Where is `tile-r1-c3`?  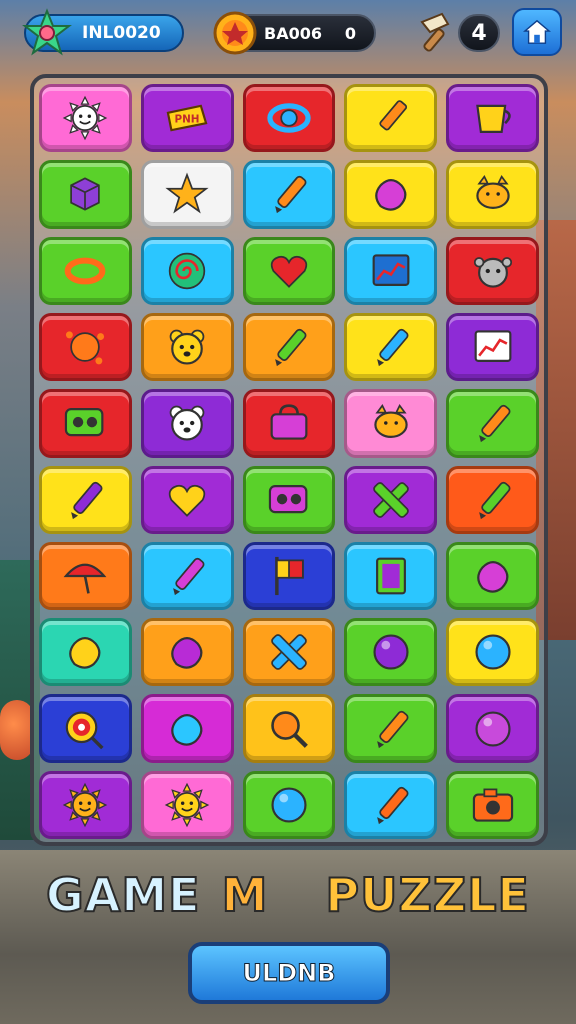
tile-r1-c3 is located at coordinates (289, 118).